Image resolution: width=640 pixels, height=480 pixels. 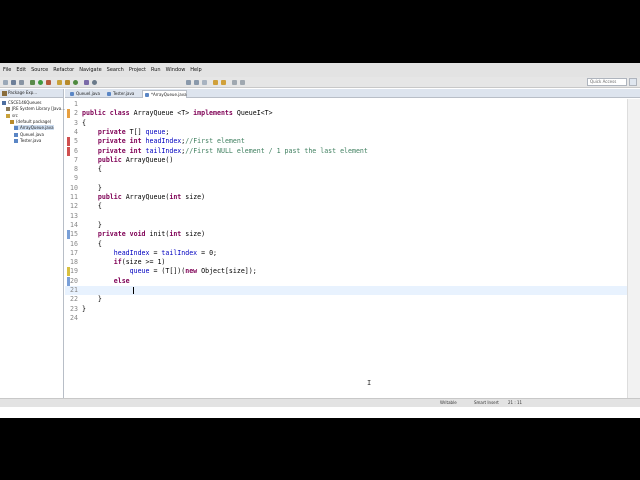 What do you see at coordinates (37, 128) in the screenshot?
I see `tree-item-label: ArrayQueue.java` at bounding box center [37, 128].